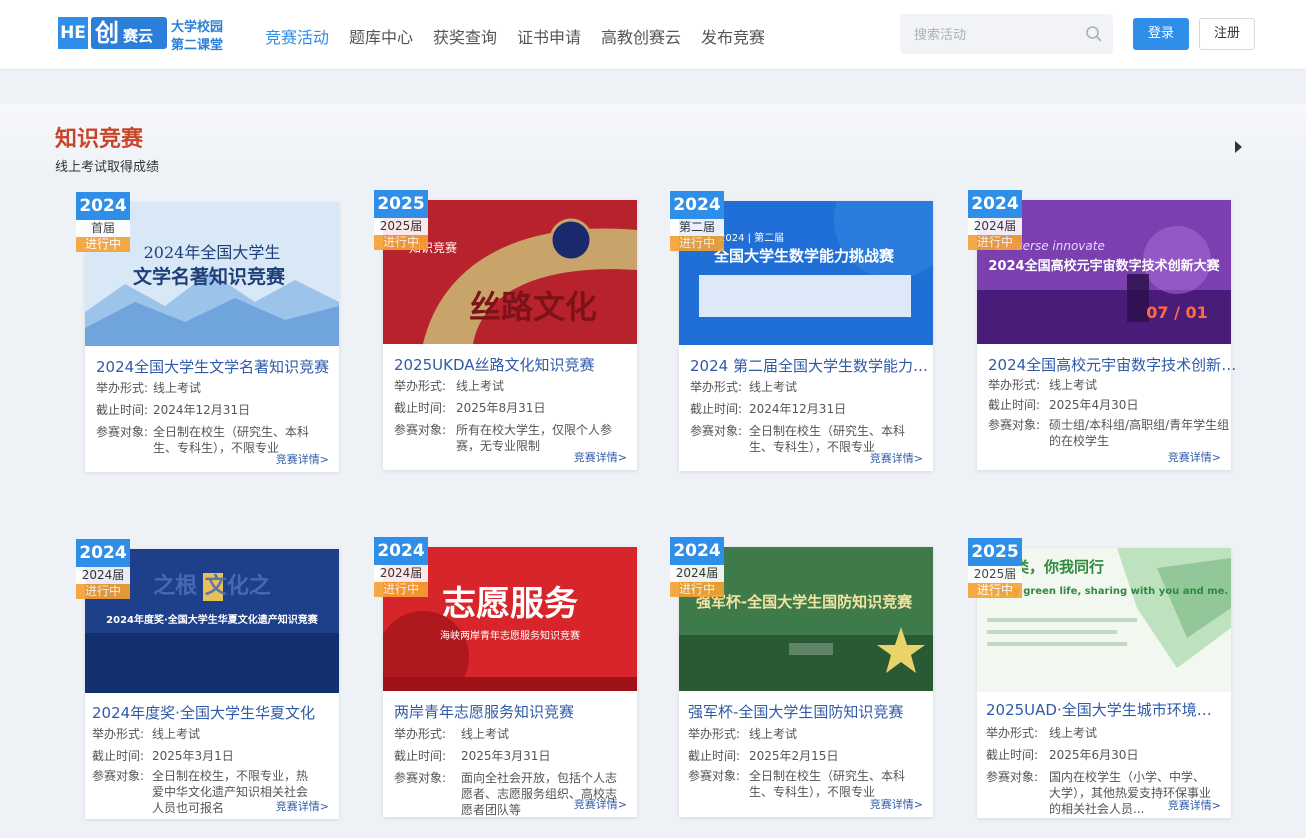 This screenshot has width=1306, height=838. Describe the element at coordinates (641, 36) in the screenshot. I see `nav-item-chuangsaiyun: 高教创赛云` at that location.